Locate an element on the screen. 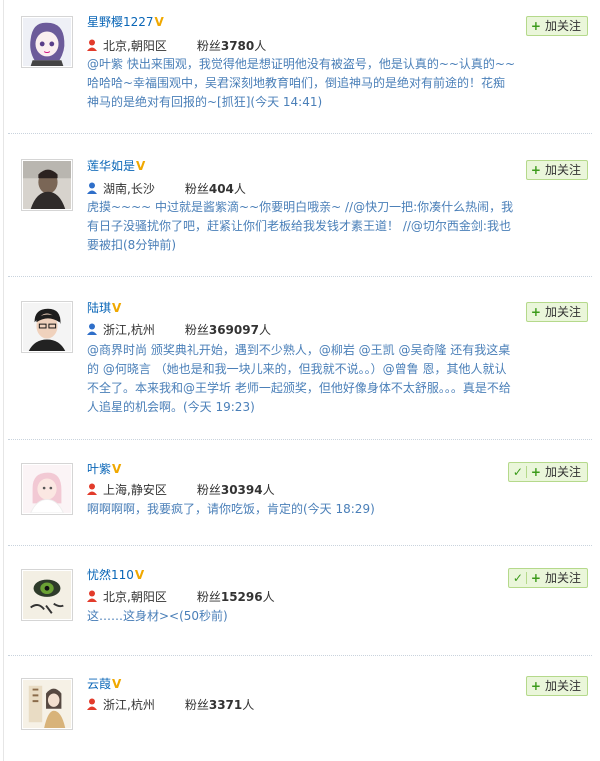  user-location: 上海,静安区 is located at coordinates (135, 490).